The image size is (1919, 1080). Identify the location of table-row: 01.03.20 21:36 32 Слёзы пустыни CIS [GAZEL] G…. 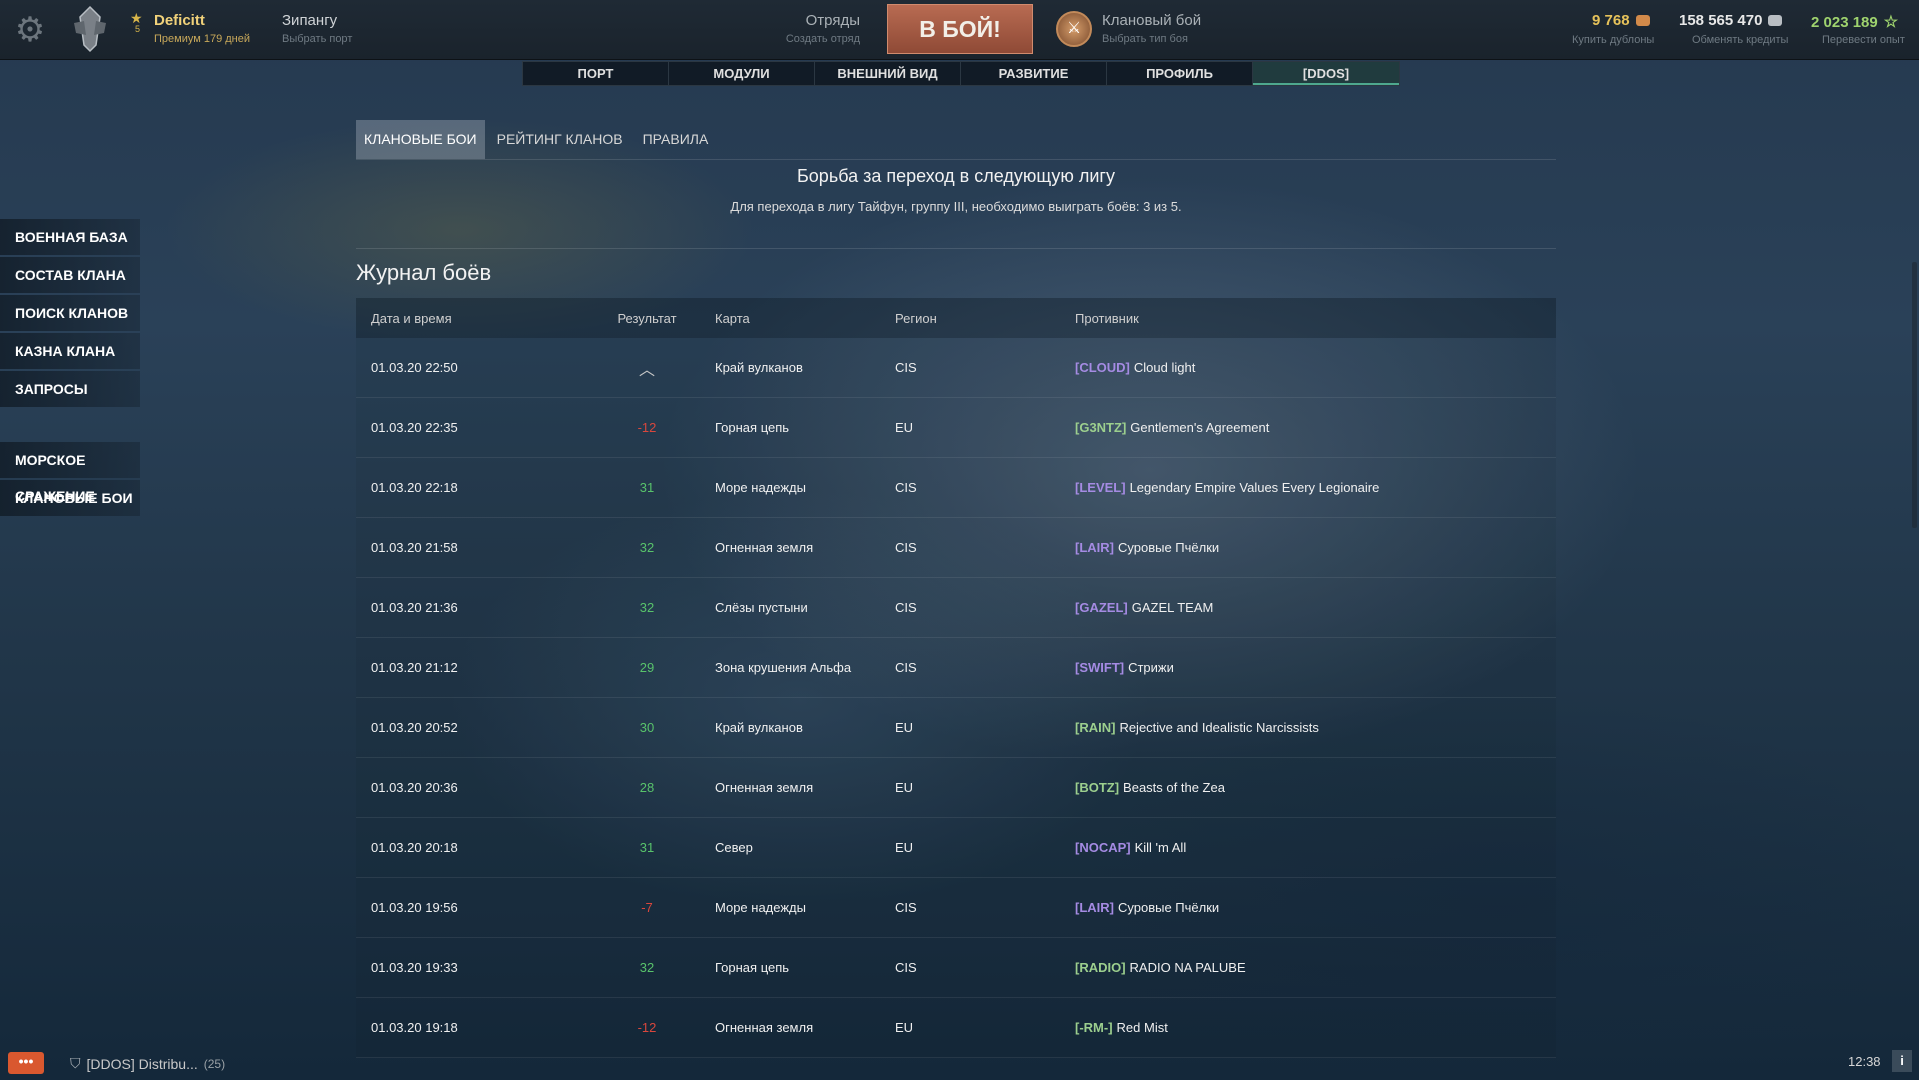
(956, 608).